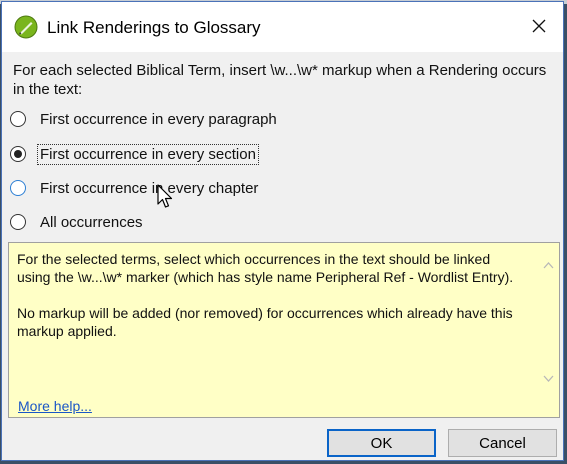 The height and width of the screenshot is (464, 567). Describe the element at coordinates (148, 154) in the screenshot. I see `option-label: First occurrence in every section` at that location.